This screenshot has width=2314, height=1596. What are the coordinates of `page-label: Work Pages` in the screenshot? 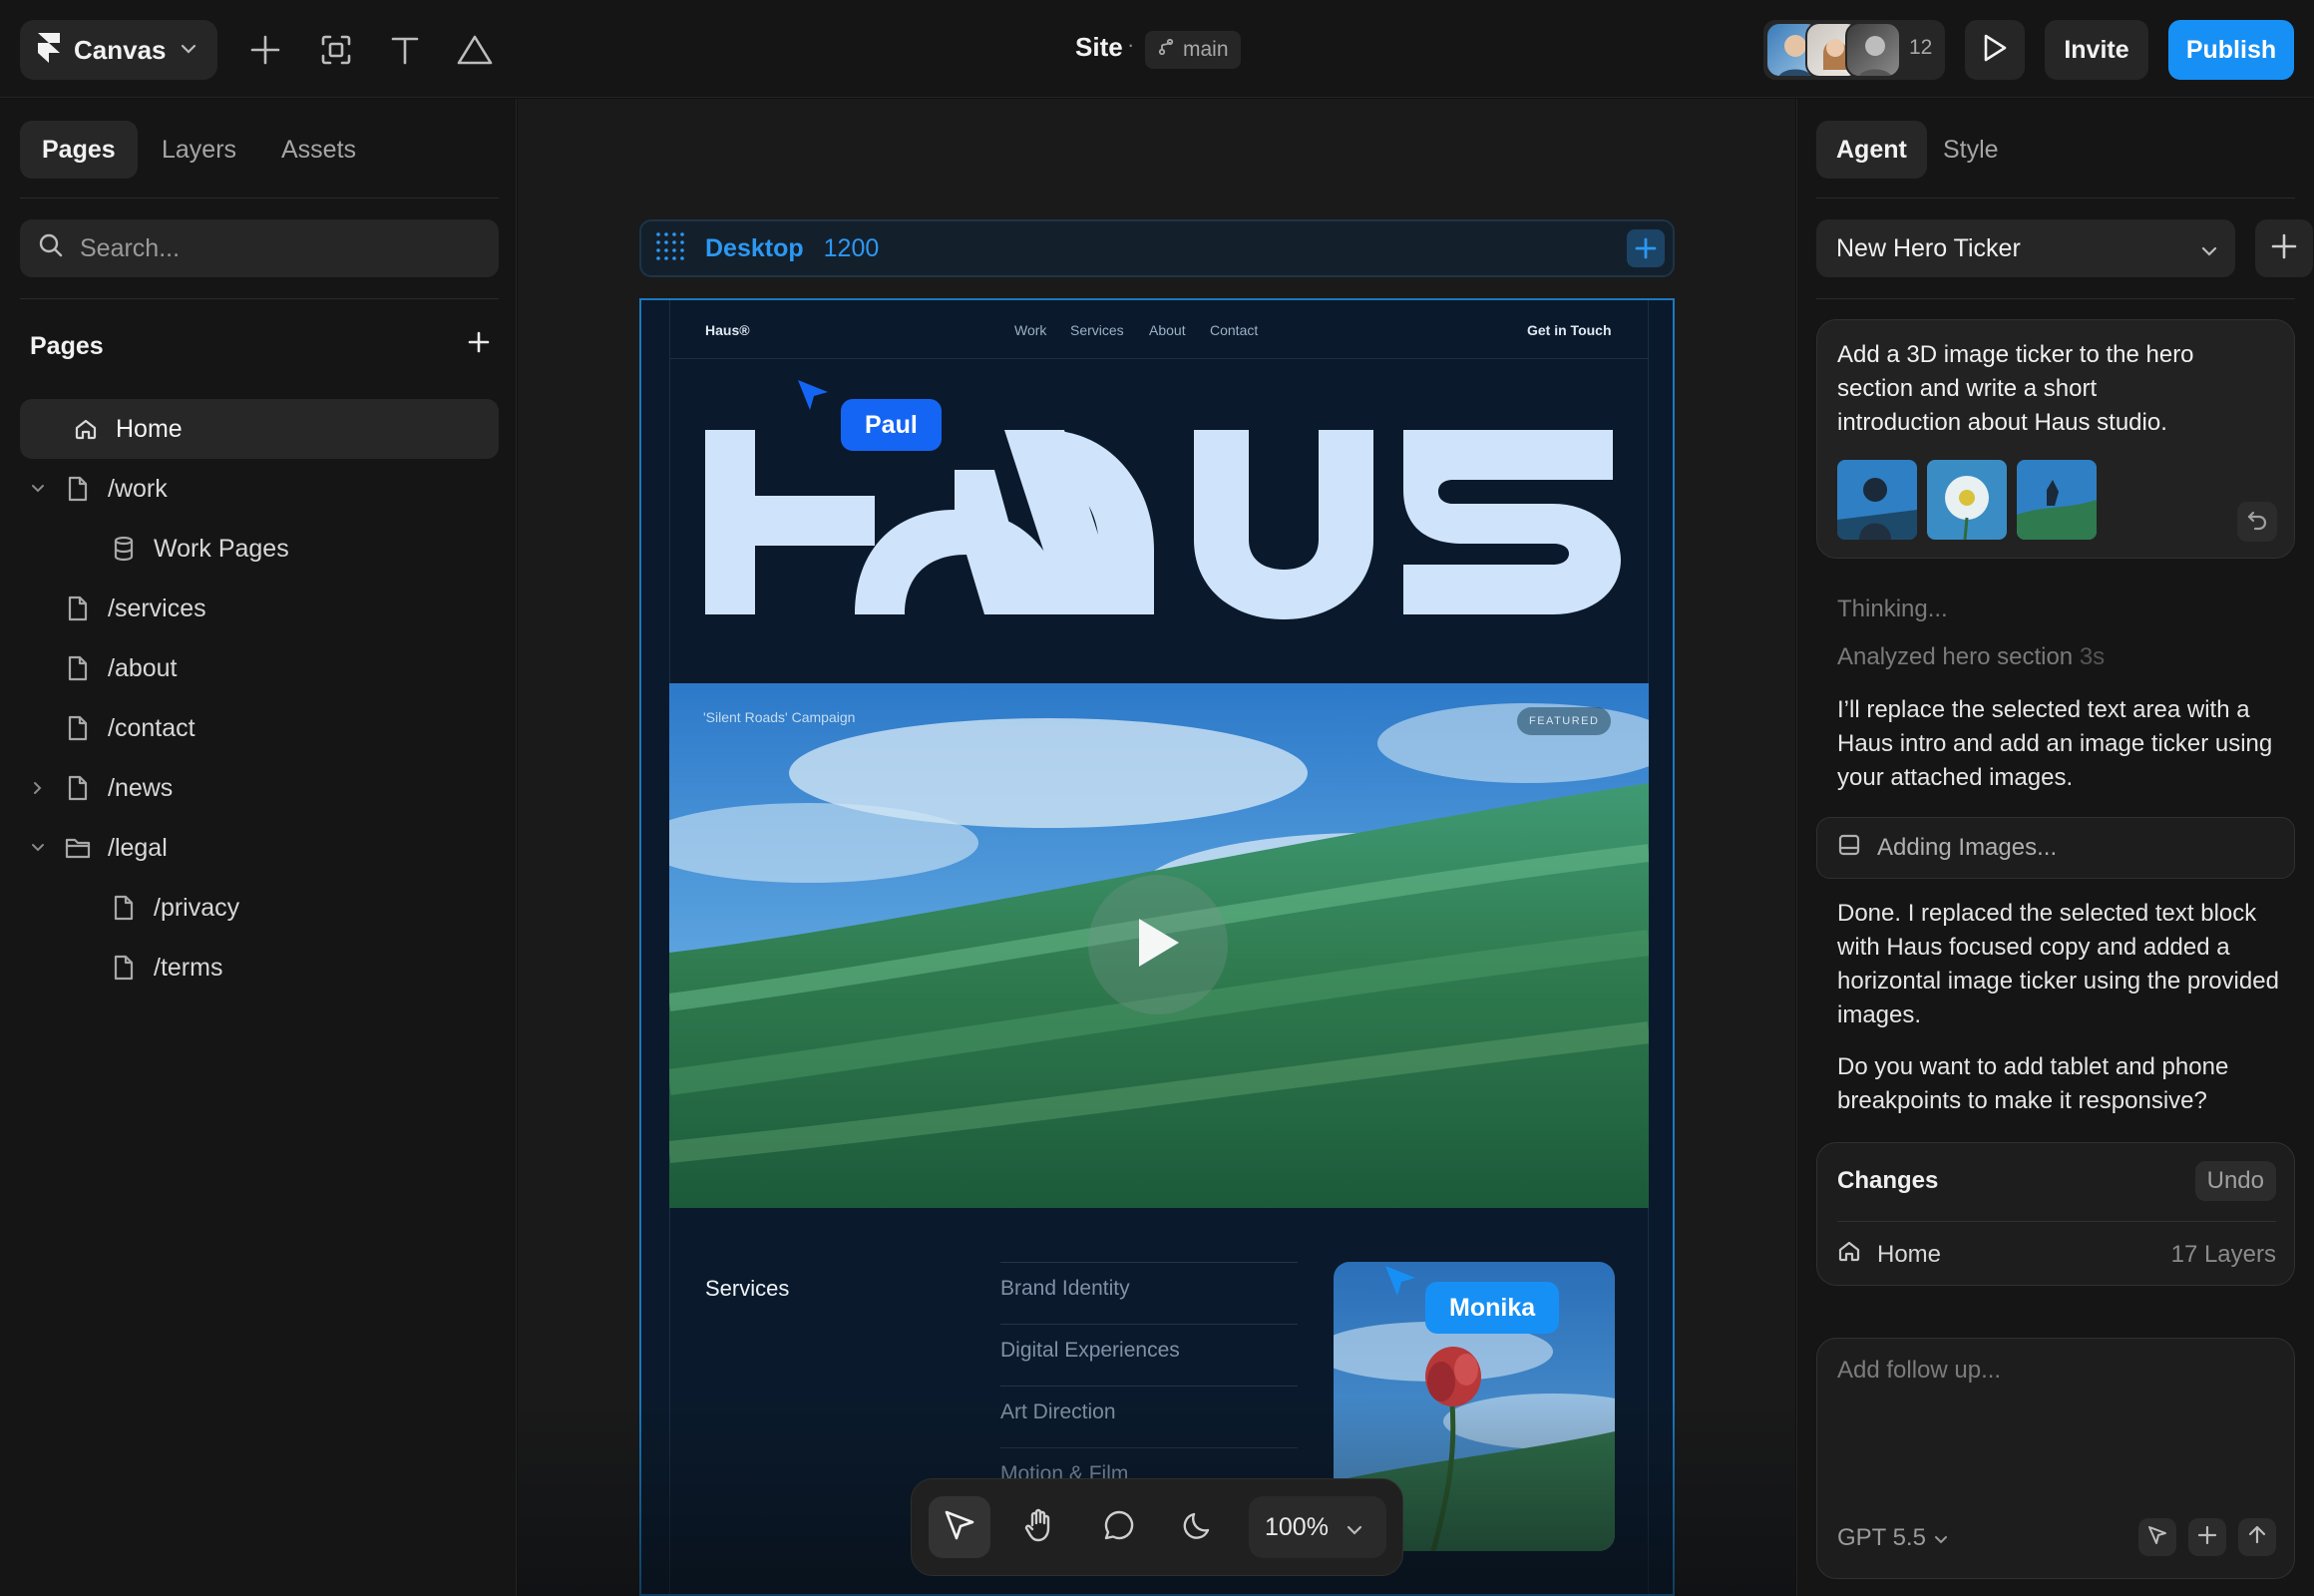 It's located at (221, 548).